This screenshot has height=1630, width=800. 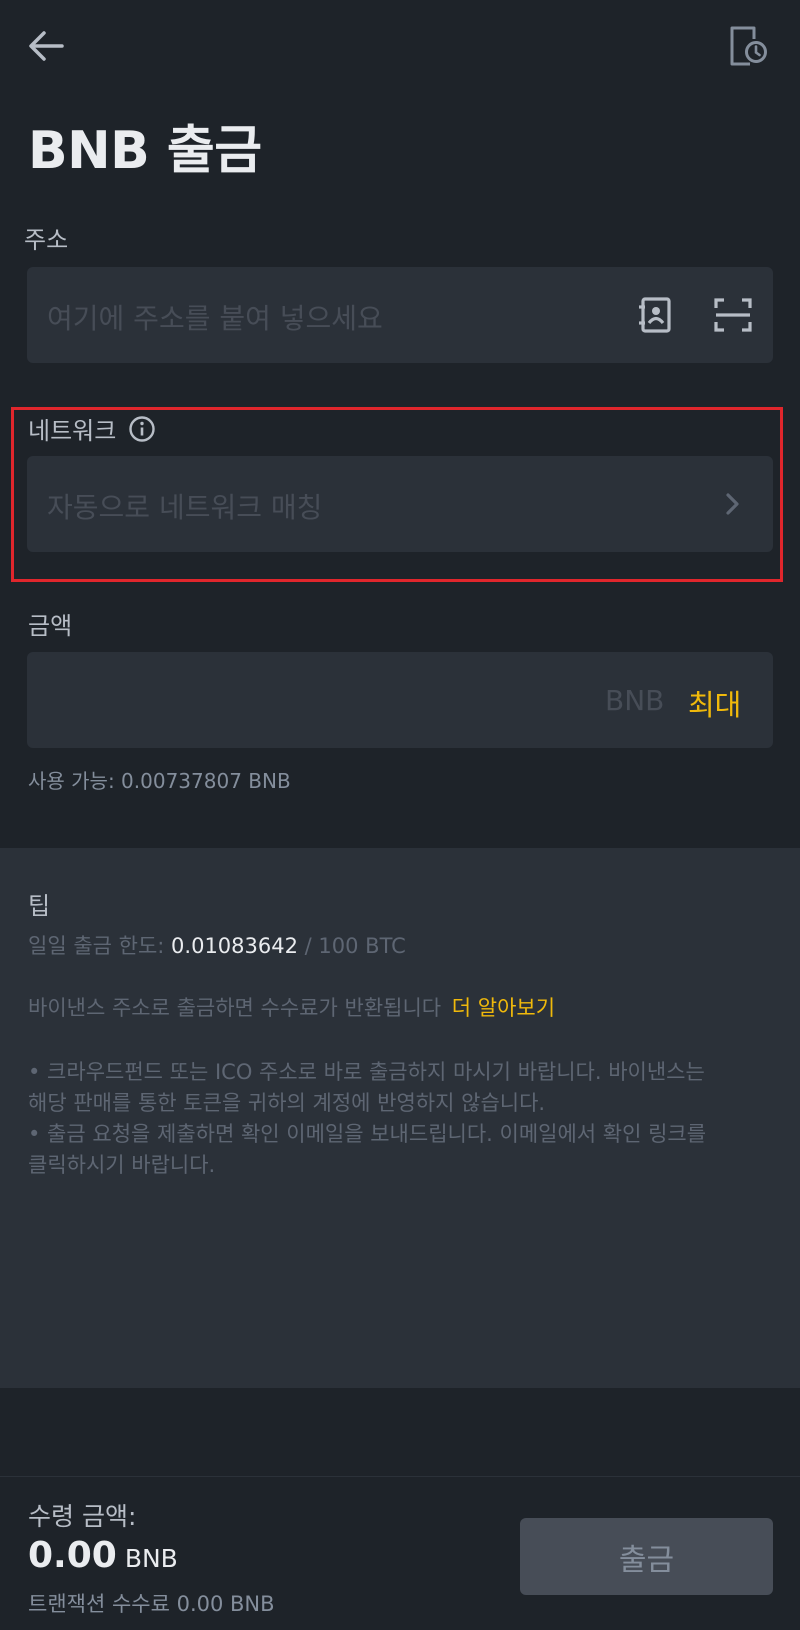 I want to click on receive-amount-label: 수령 금액:, so click(x=82, y=1516).